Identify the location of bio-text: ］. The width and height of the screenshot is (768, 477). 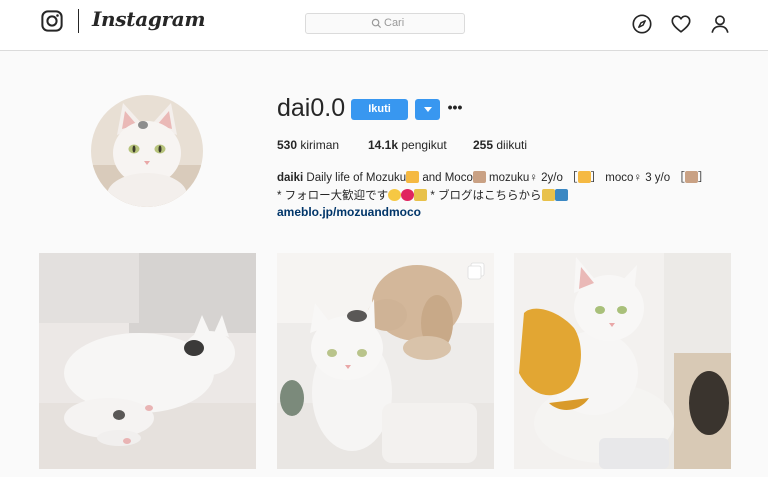
(703, 178).